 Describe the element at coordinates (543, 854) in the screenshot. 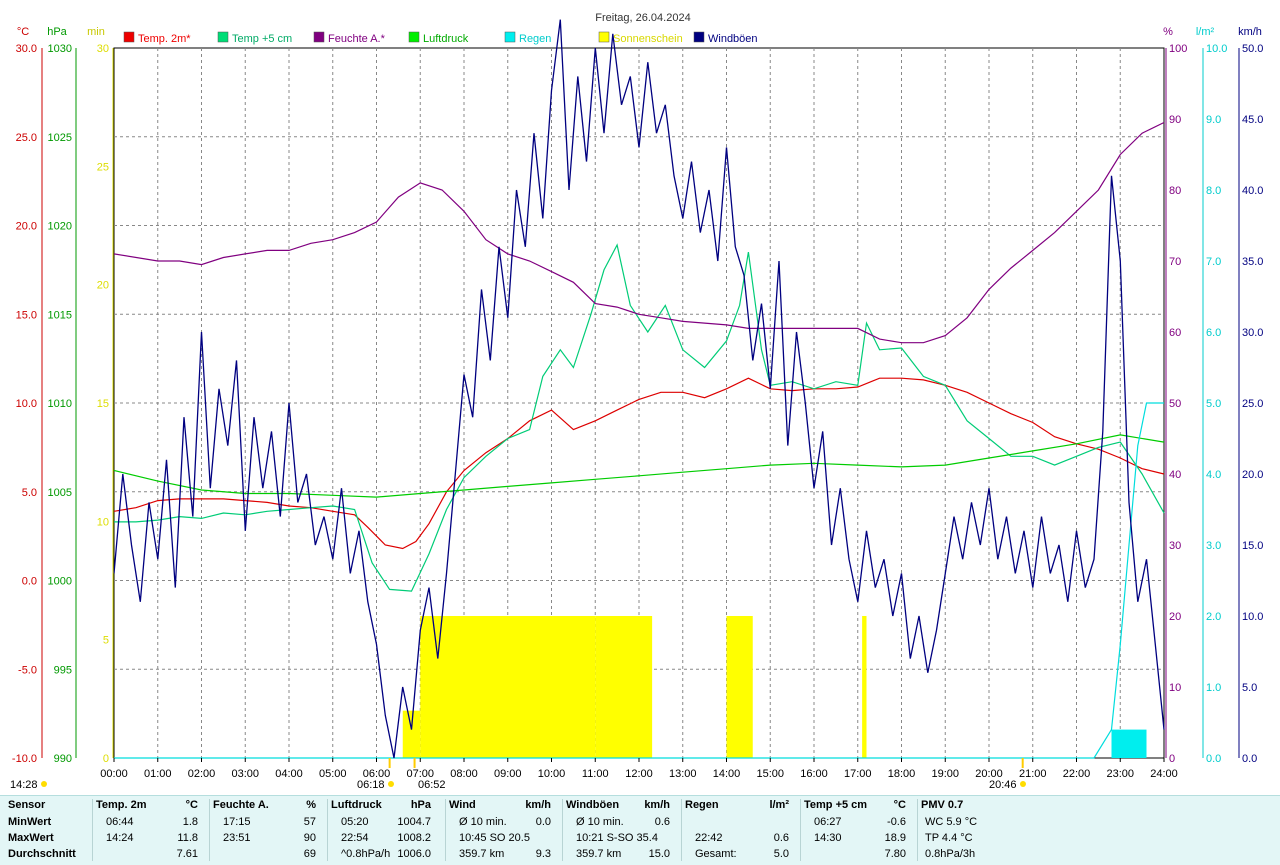

I see `stats-cell-value: 9.3` at that location.